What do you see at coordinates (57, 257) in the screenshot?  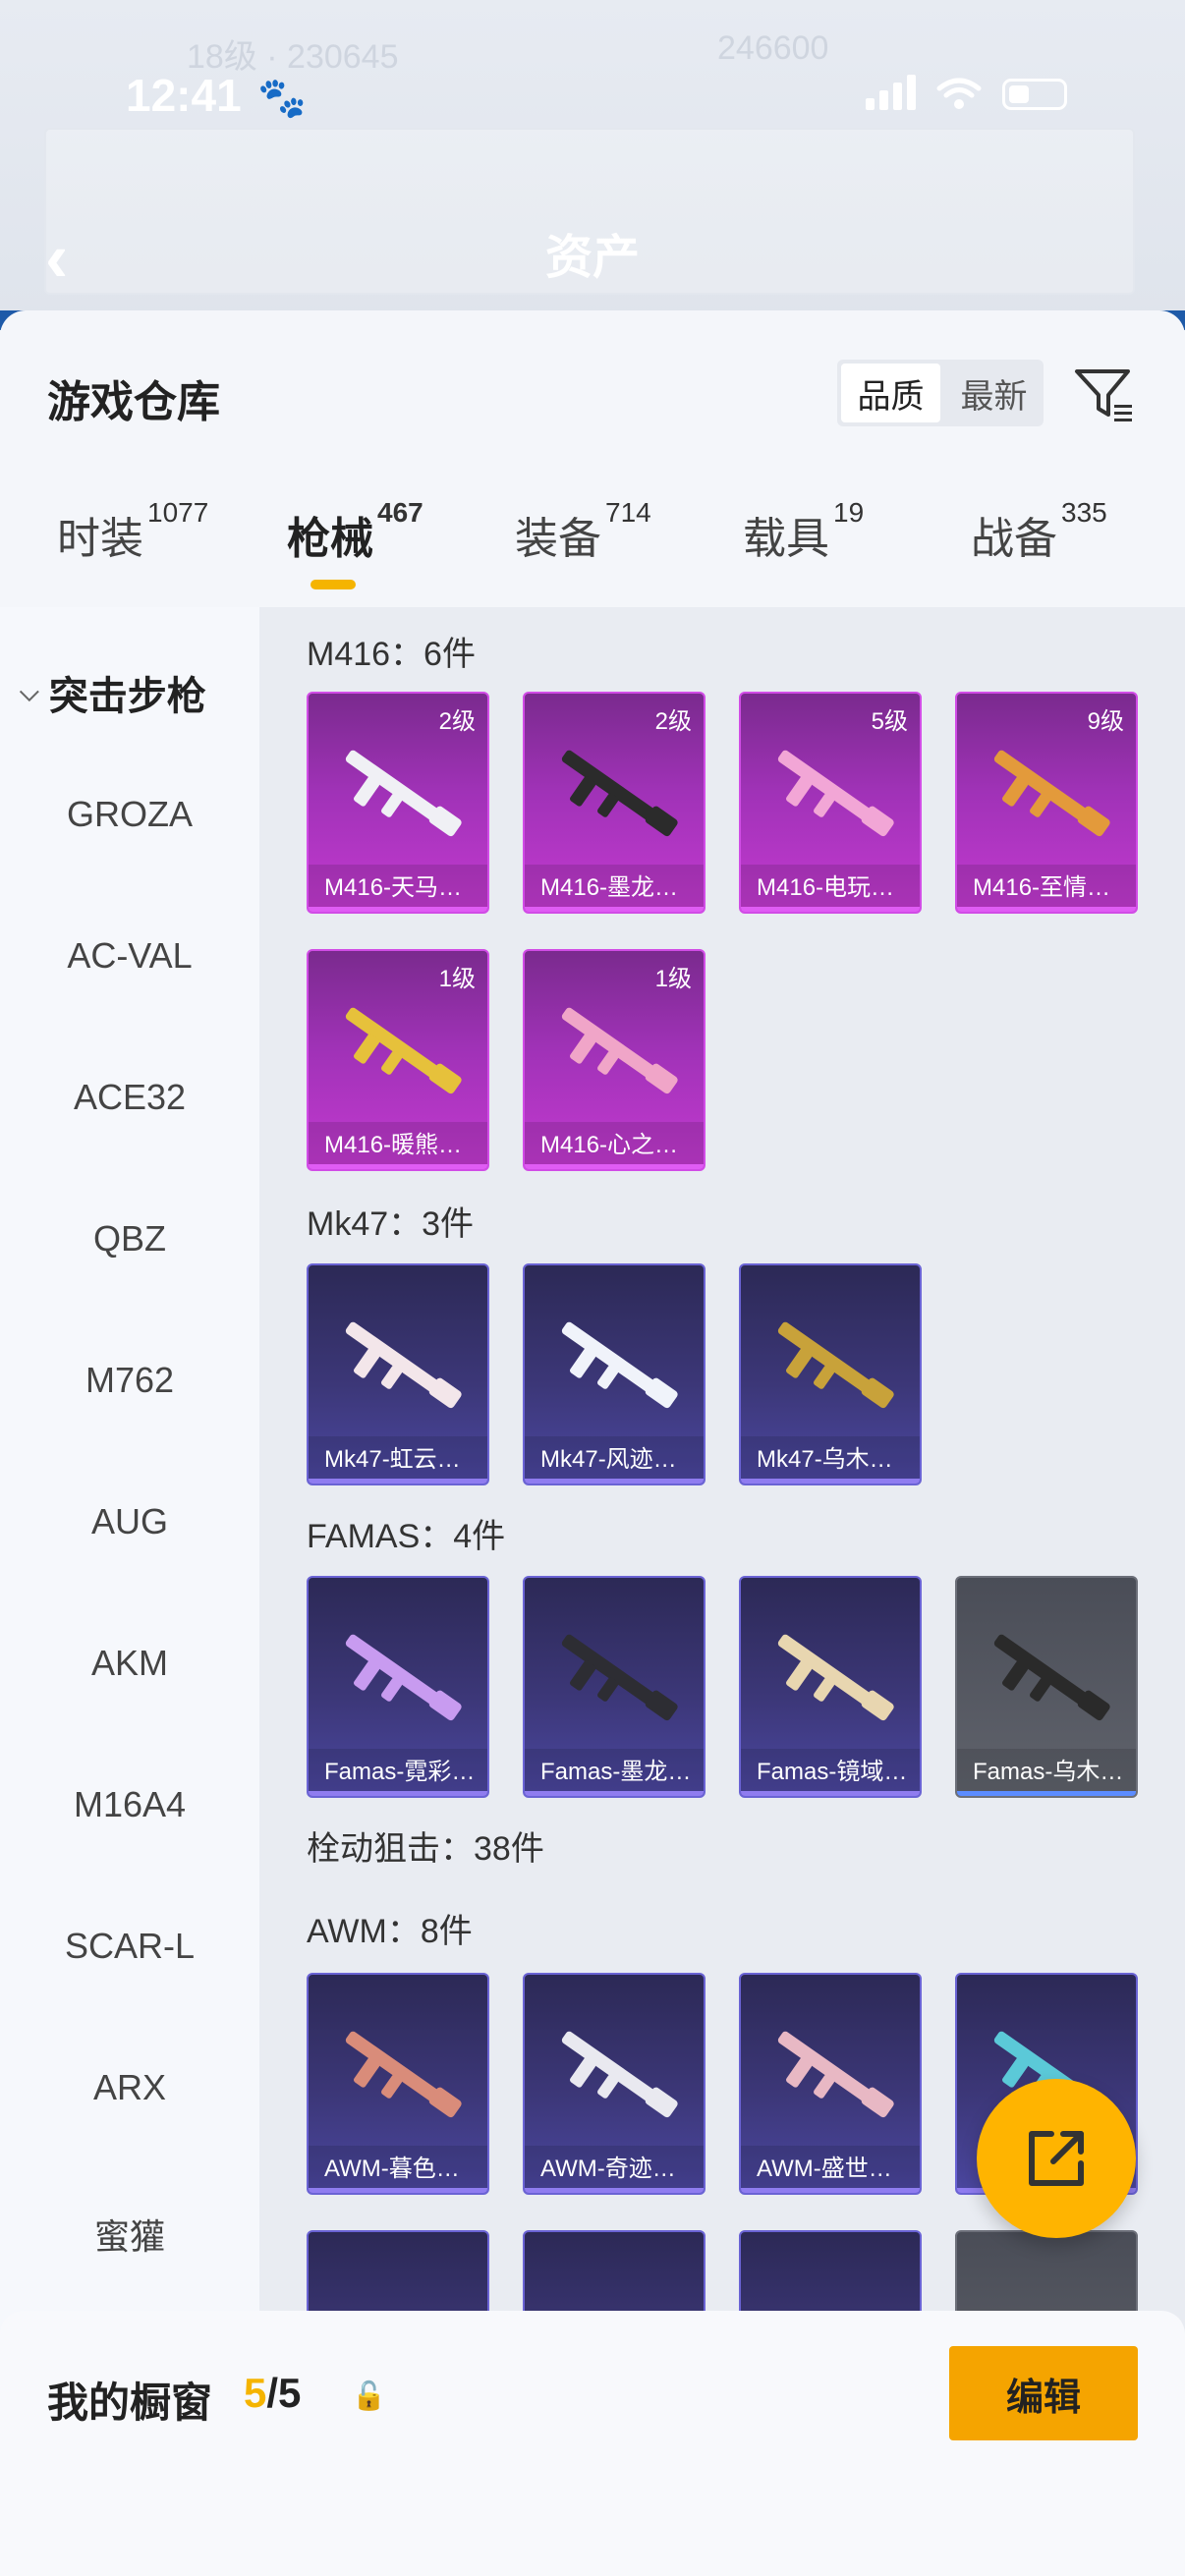 I see `back-arrow-icon: ‹` at bounding box center [57, 257].